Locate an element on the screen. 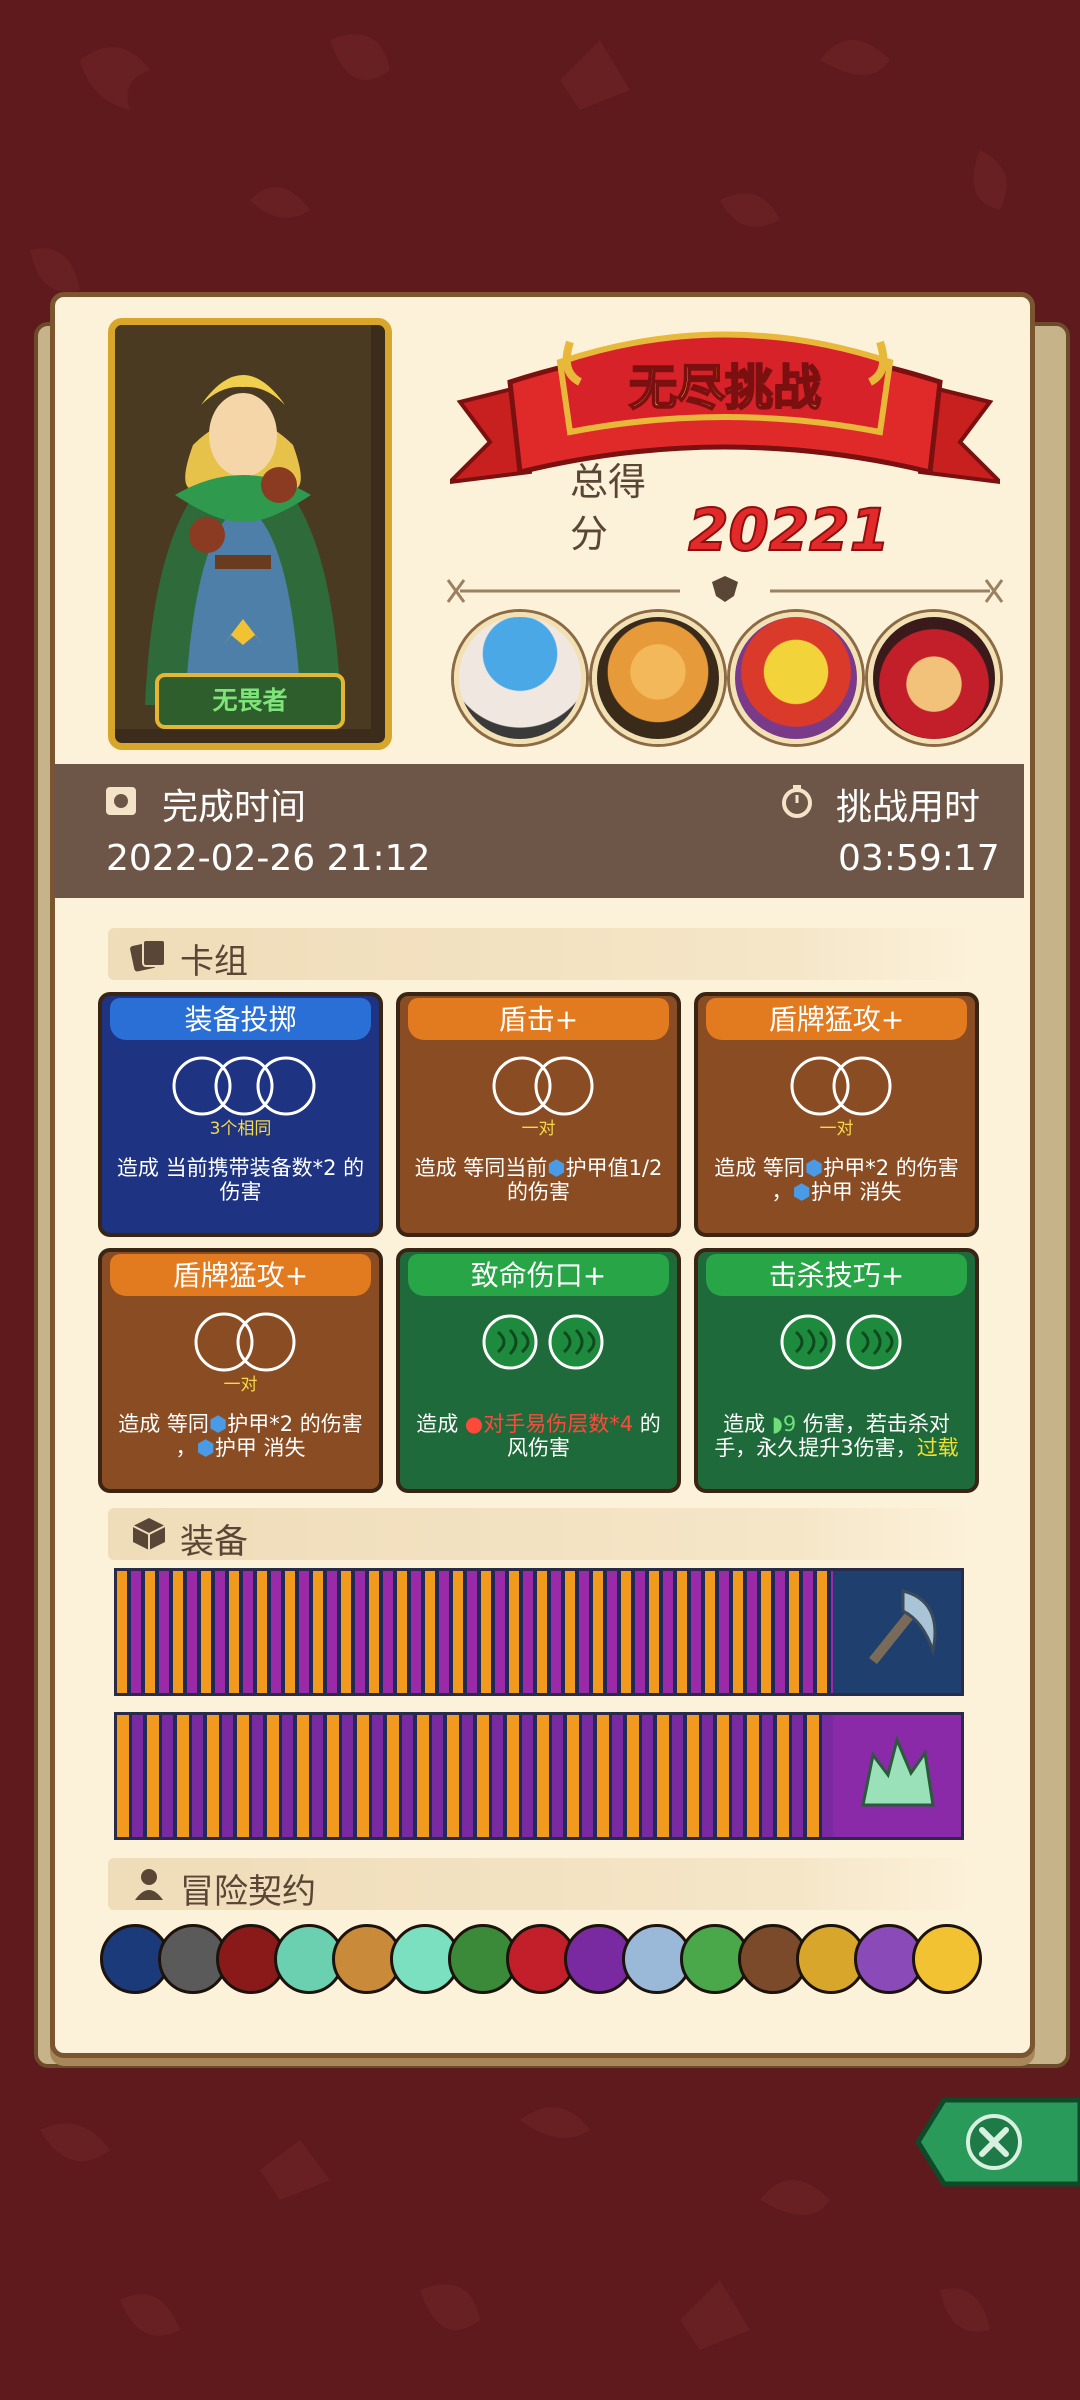 Image resolution: width=1080 pixels, height=2400 pixels. card-desc-line1: 造成 当前携带装备数*2 的 is located at coordinates (240, 1168).